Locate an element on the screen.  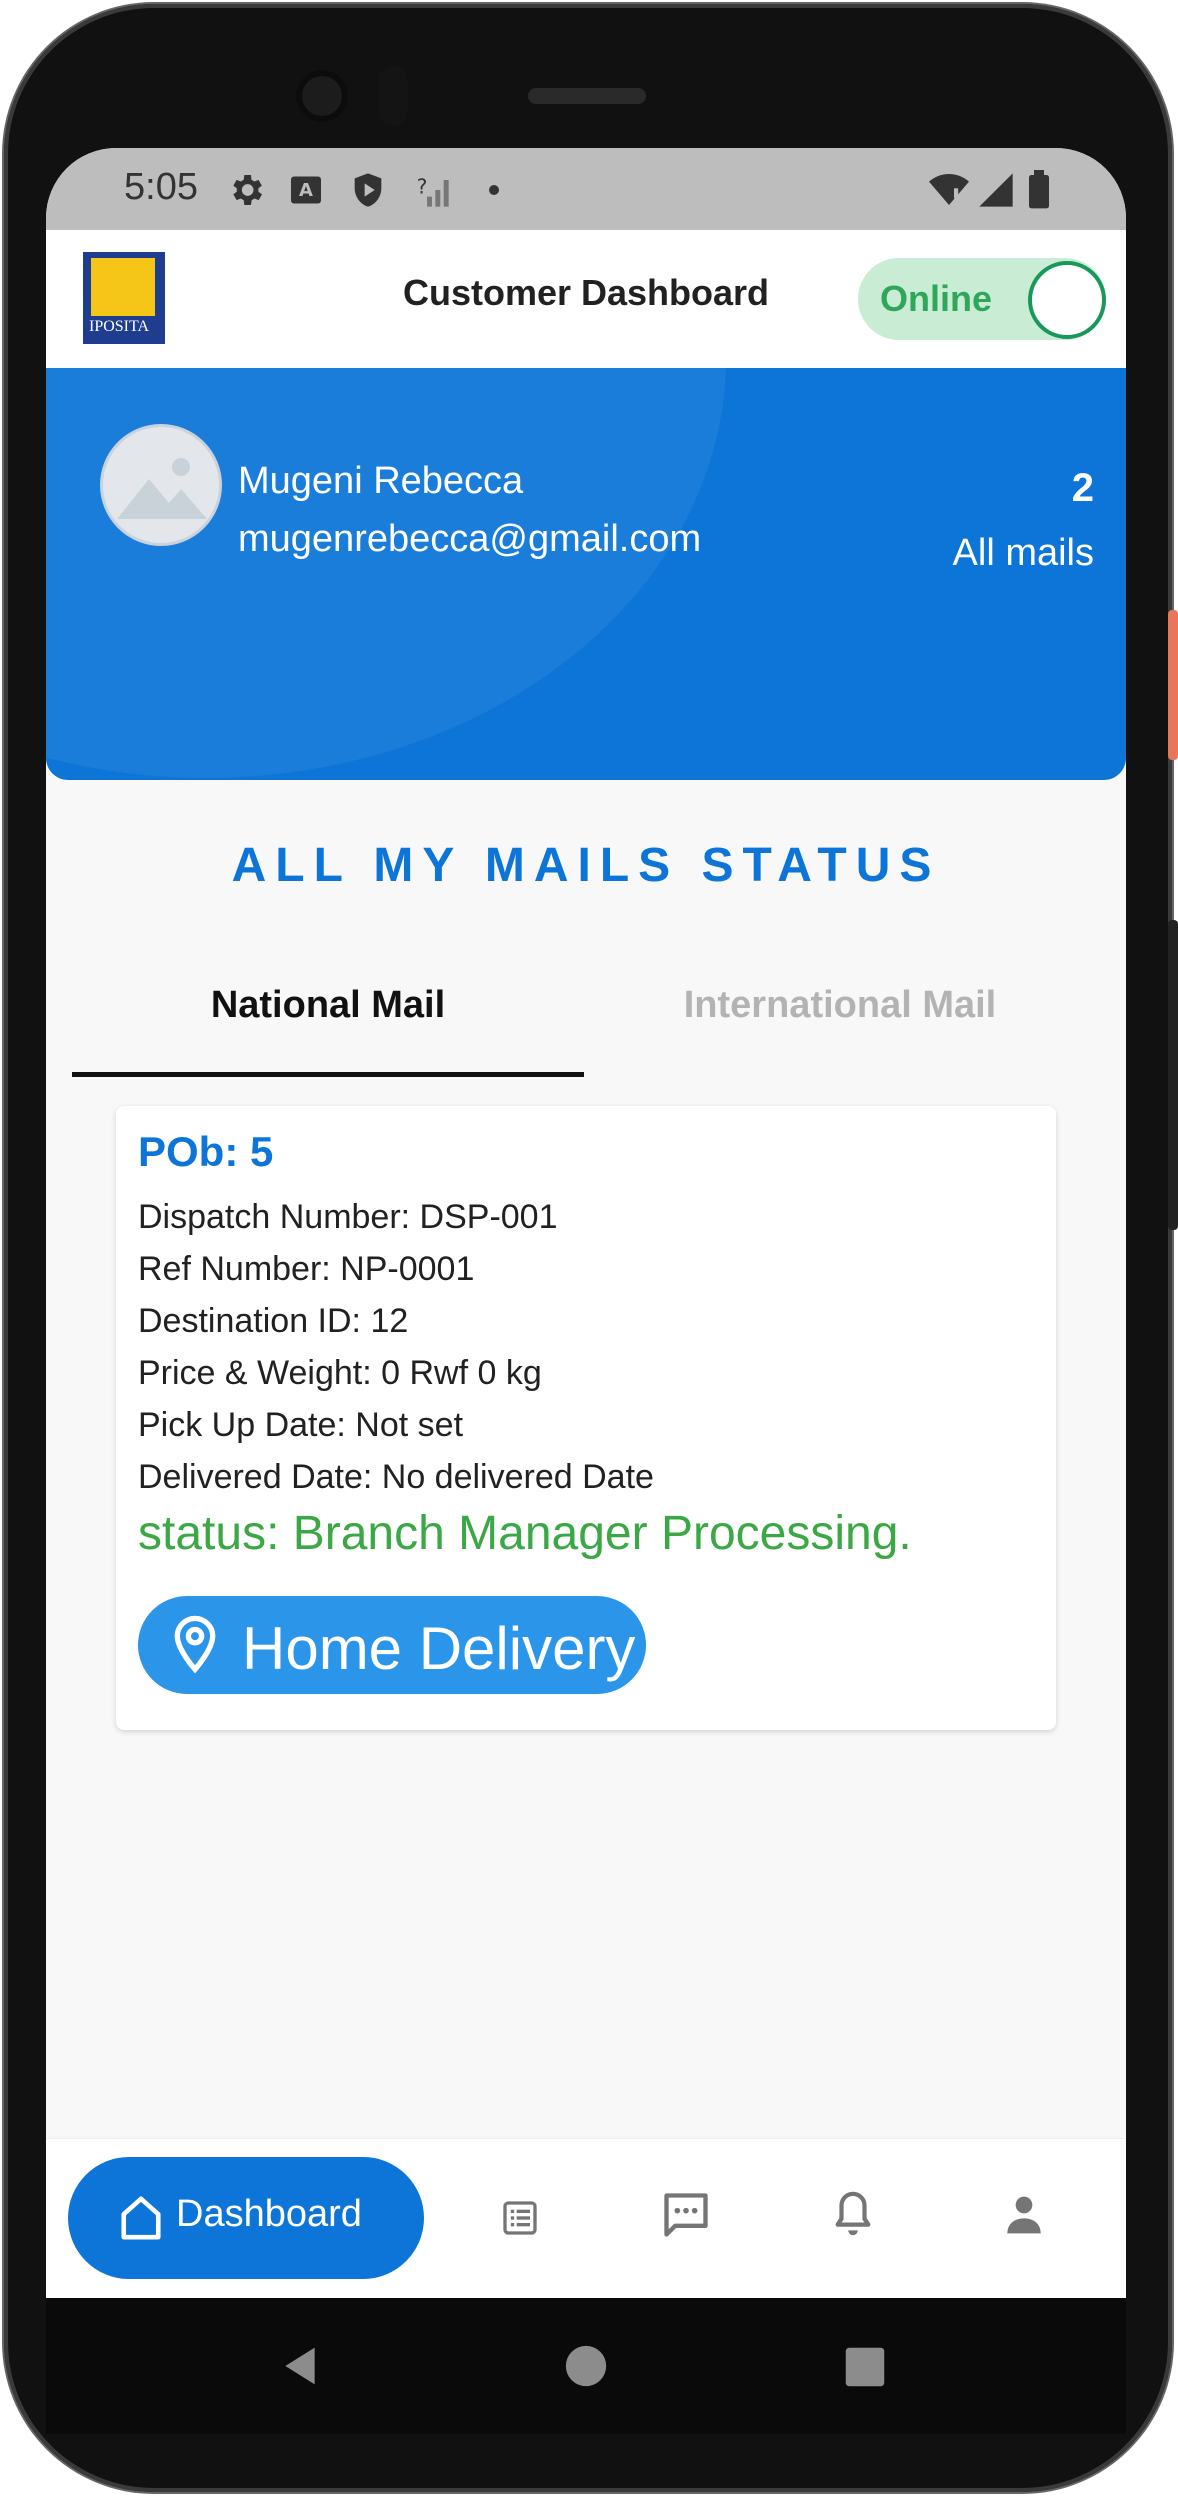
bell-icon is located at coordinates (853, 2215).